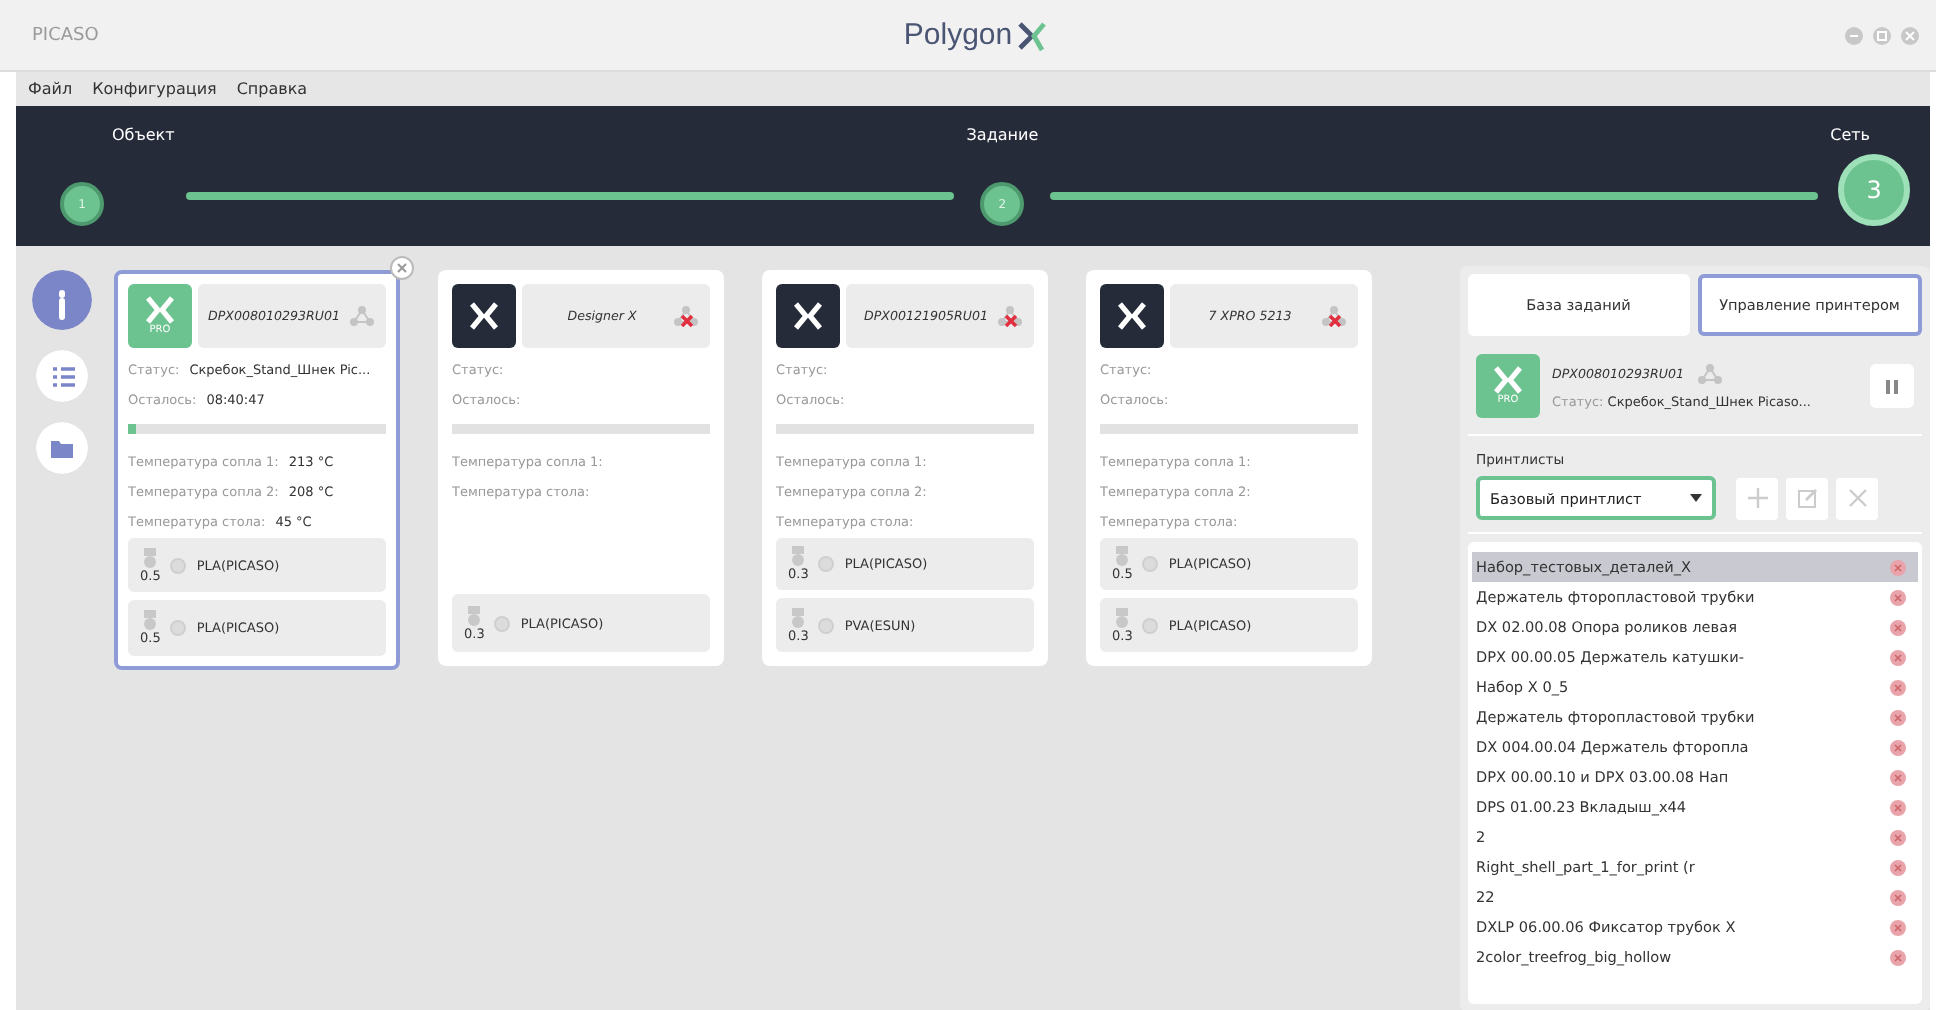 Image resolution: width=1936 pixels, height=1010 pixels. Describe the element at coordinates (143, 135) in the screenshot. I see `step-label: Объект` at that location.